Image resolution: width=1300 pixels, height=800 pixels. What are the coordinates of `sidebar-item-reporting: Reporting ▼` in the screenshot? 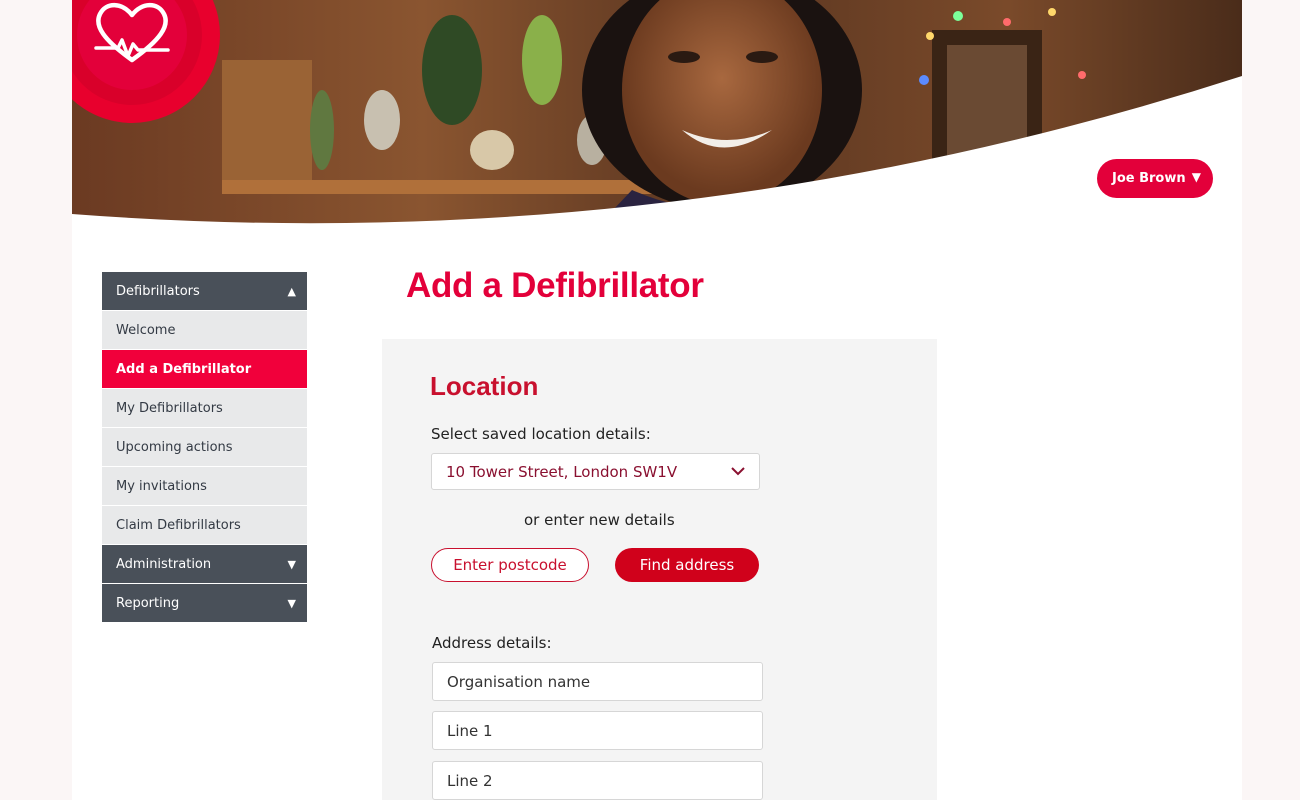 It's located at (204, 603).